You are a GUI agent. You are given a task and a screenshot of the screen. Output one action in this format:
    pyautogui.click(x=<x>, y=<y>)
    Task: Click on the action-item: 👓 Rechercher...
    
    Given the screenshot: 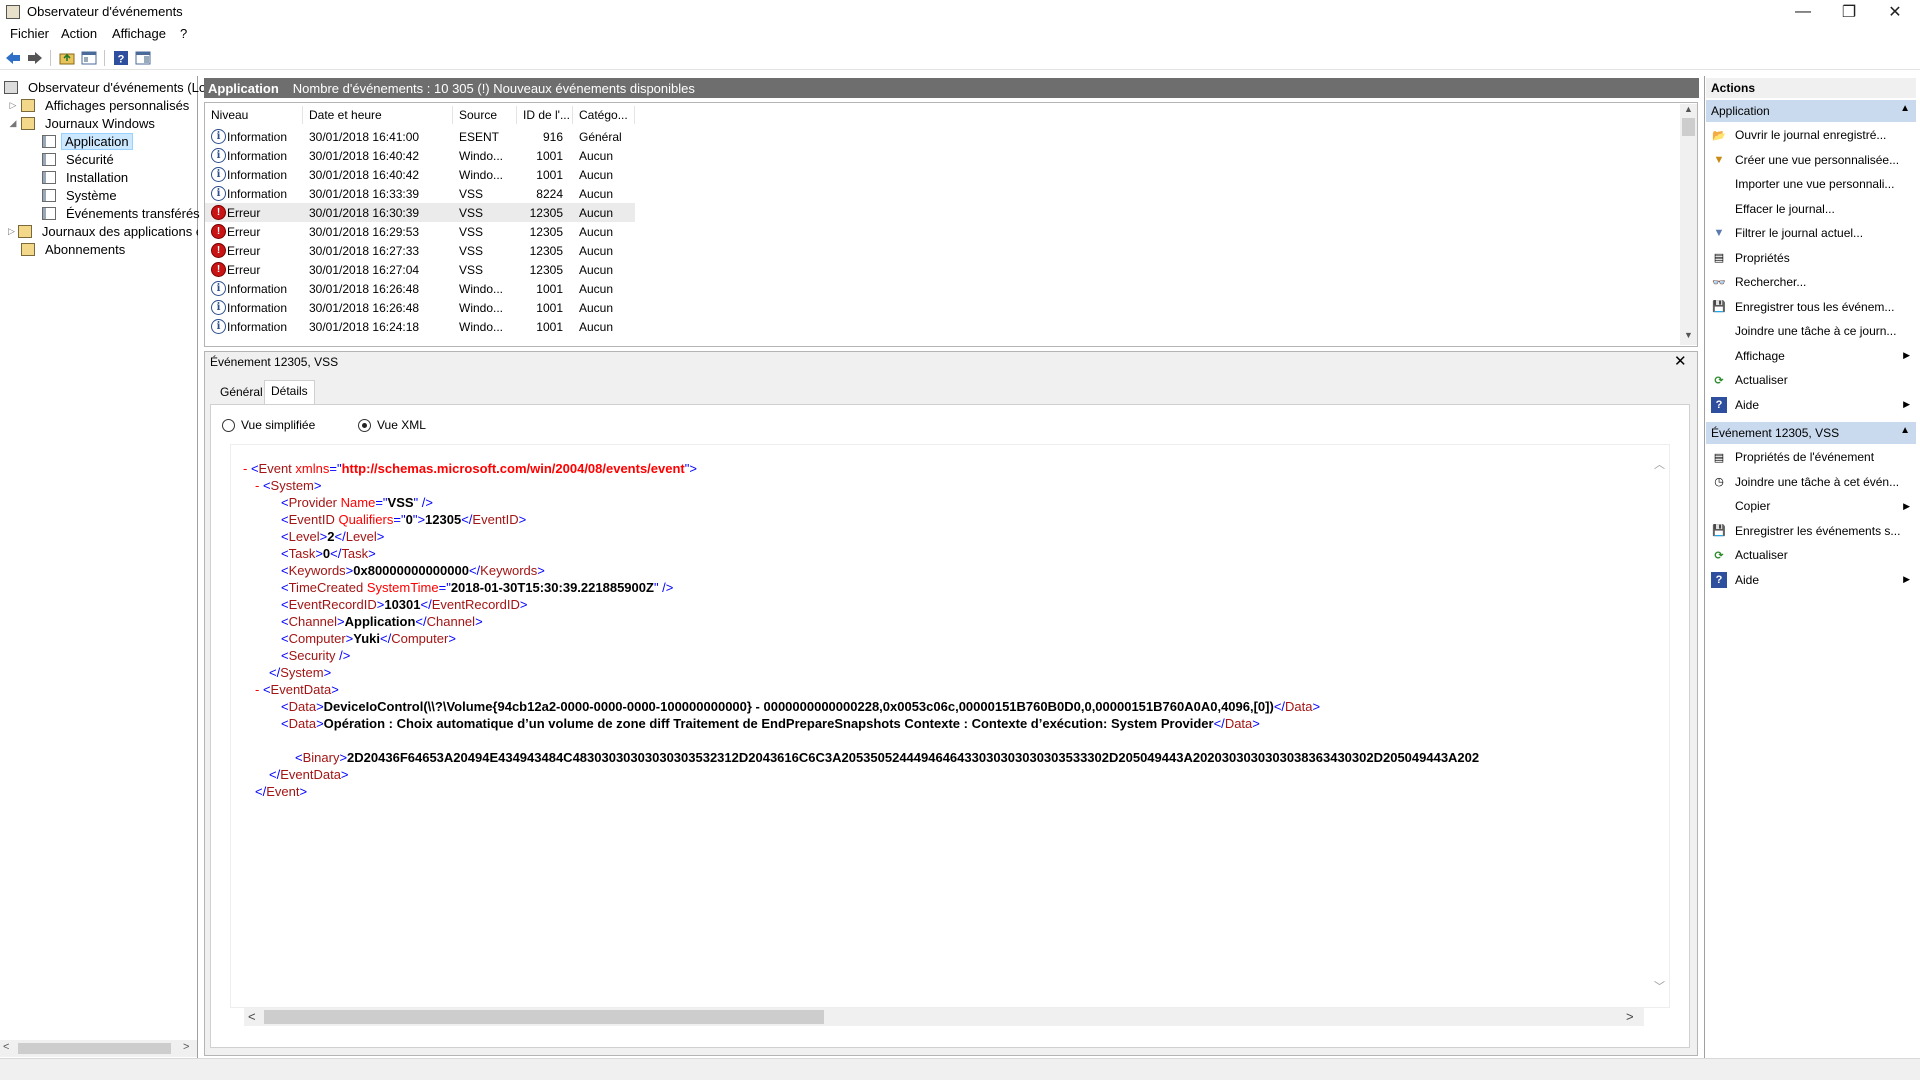 What is the action you would take?
    pyautogui.click(x=1811, y=282)
    